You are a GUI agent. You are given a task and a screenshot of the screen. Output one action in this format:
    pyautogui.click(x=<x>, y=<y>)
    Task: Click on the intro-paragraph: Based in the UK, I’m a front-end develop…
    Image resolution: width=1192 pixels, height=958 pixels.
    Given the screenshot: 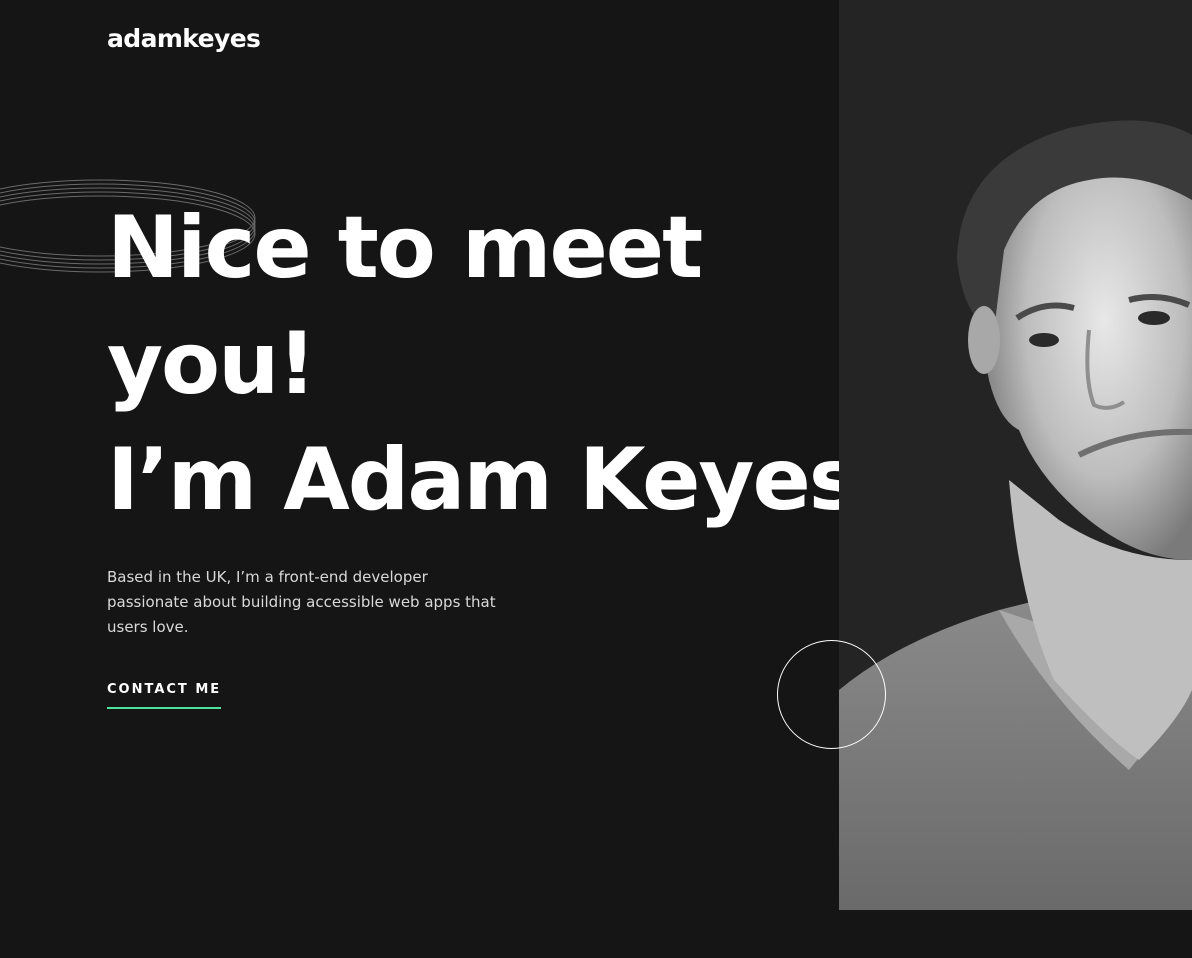 What is the action you would take?
    pyautogui.click(x=301, y=602)
    